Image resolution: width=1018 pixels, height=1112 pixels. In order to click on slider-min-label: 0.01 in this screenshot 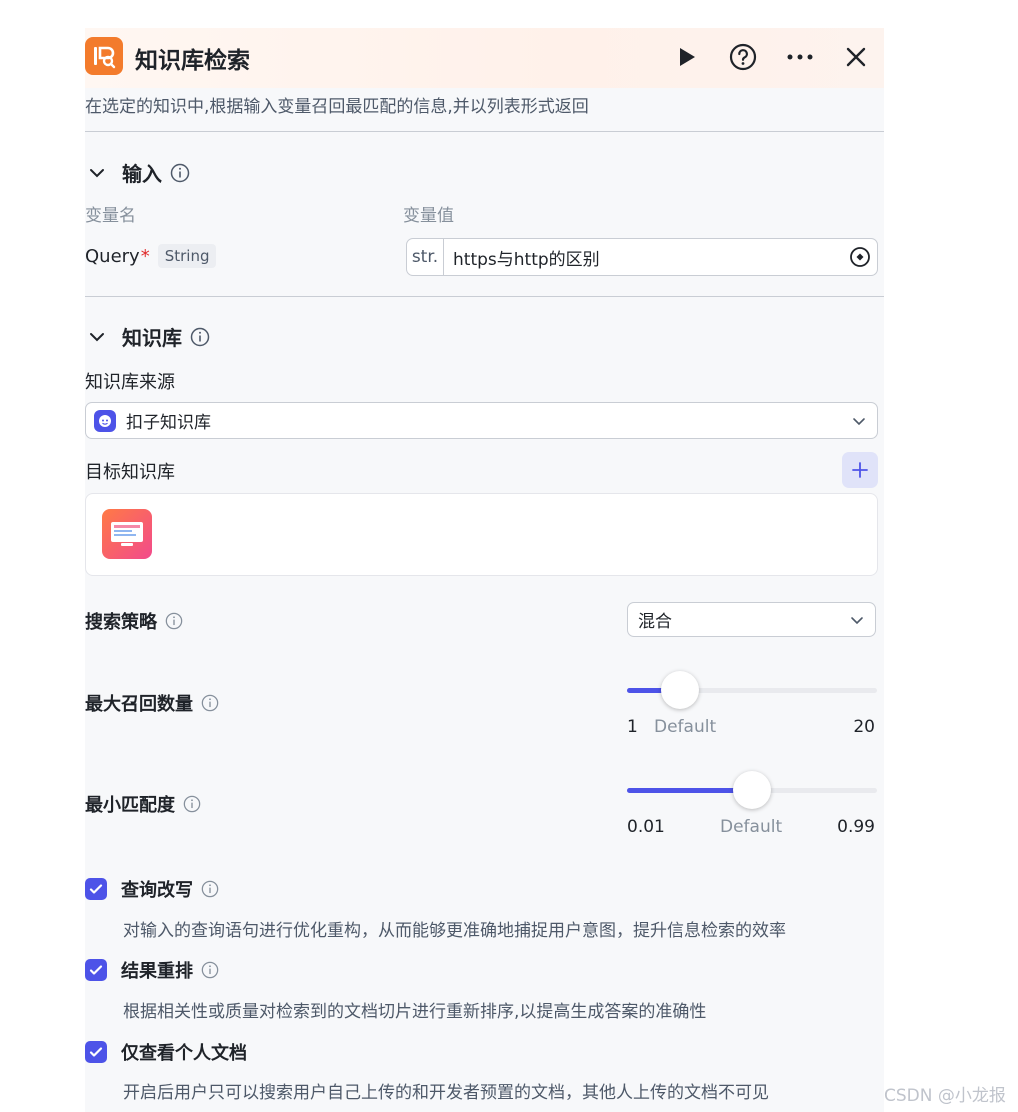, I will do `click(646, 827)`.